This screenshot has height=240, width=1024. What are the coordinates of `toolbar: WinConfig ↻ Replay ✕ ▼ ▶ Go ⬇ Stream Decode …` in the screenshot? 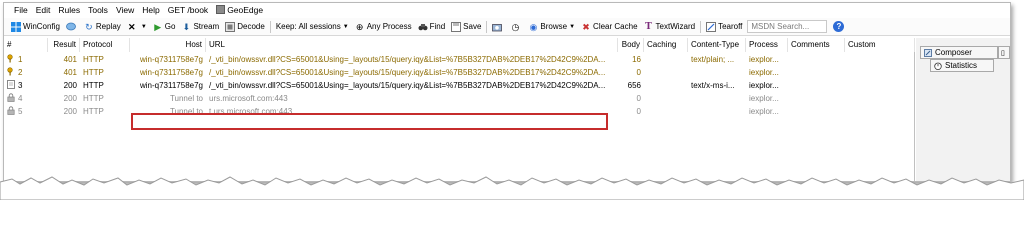 It's located at (507, 27).